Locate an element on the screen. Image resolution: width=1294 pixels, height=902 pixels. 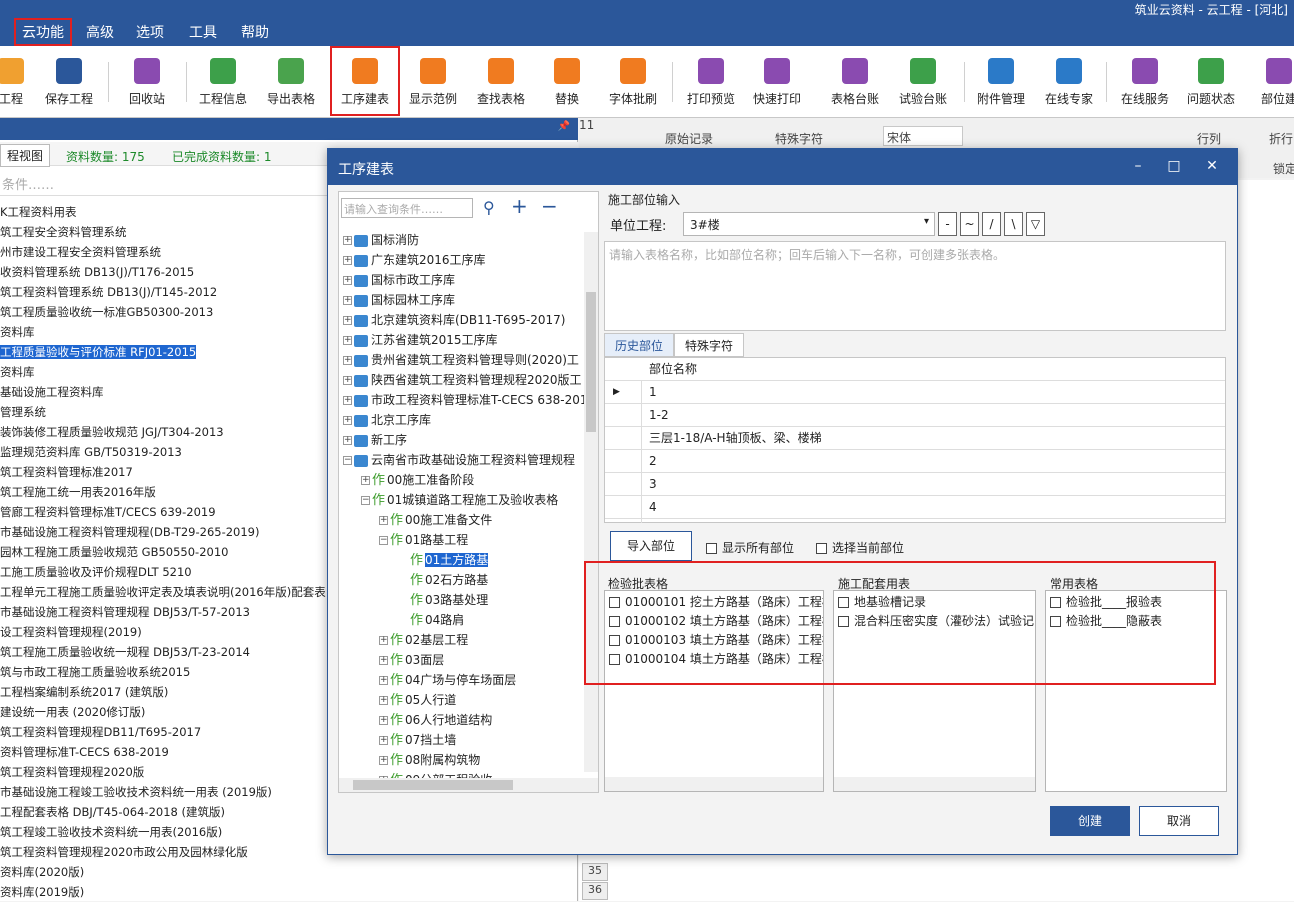
row-col-button: 行列 is located at coordinates (1209, 138).